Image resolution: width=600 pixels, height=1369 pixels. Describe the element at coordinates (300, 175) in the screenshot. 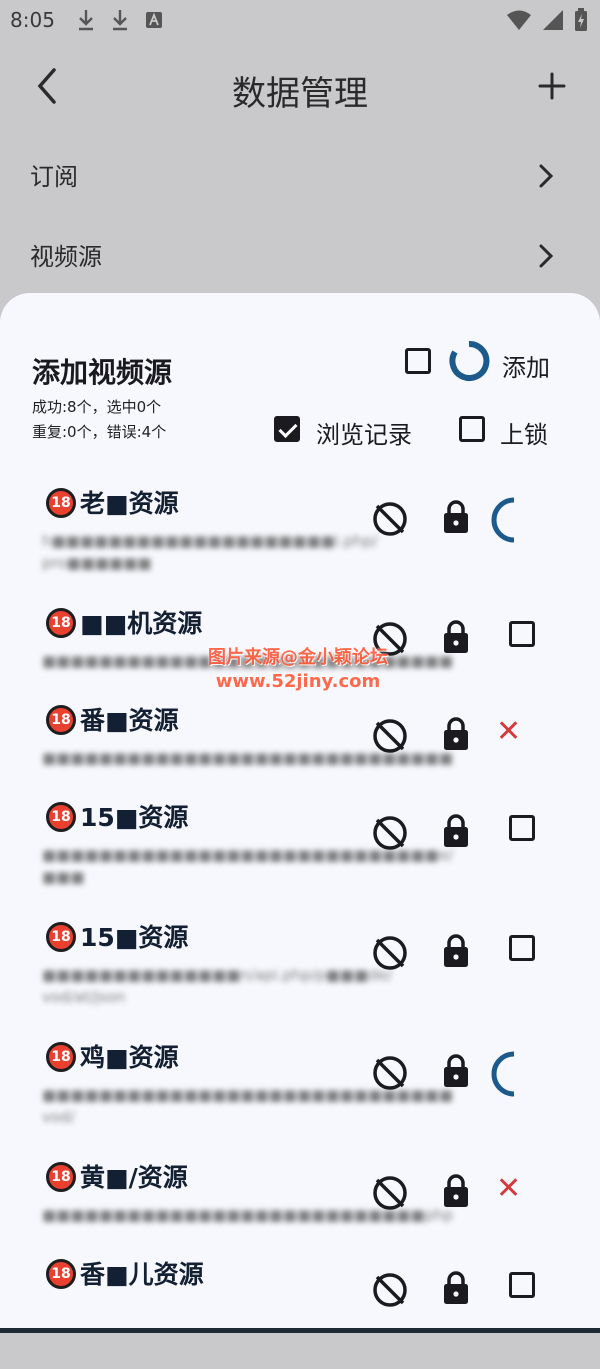

I see `menu-item-subscription: 订阅` at that location.